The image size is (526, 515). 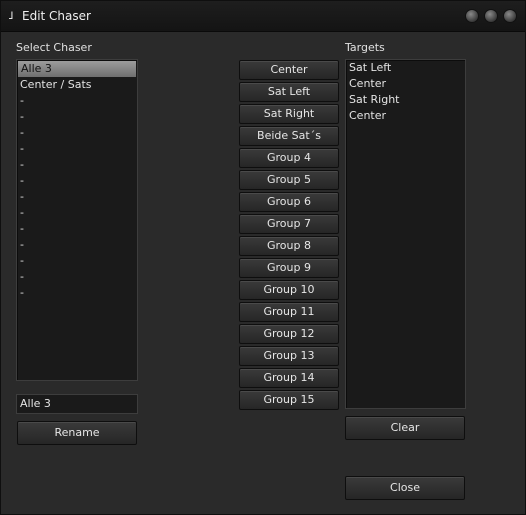 What do you see at coordinates (405, 100) in the screenshot?
I see `target-list-item: Sat Right` at bounding box center [405, 100].